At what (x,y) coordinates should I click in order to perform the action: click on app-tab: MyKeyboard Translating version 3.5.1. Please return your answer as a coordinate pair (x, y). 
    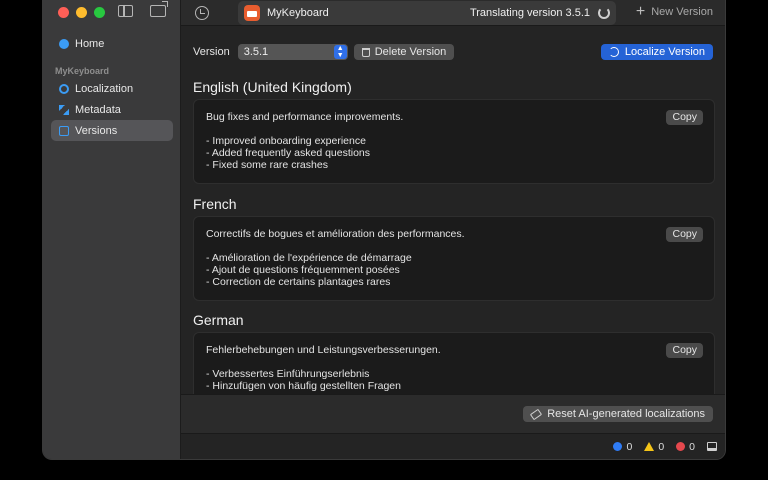
    Looking at the image, I should click on (427, 13).